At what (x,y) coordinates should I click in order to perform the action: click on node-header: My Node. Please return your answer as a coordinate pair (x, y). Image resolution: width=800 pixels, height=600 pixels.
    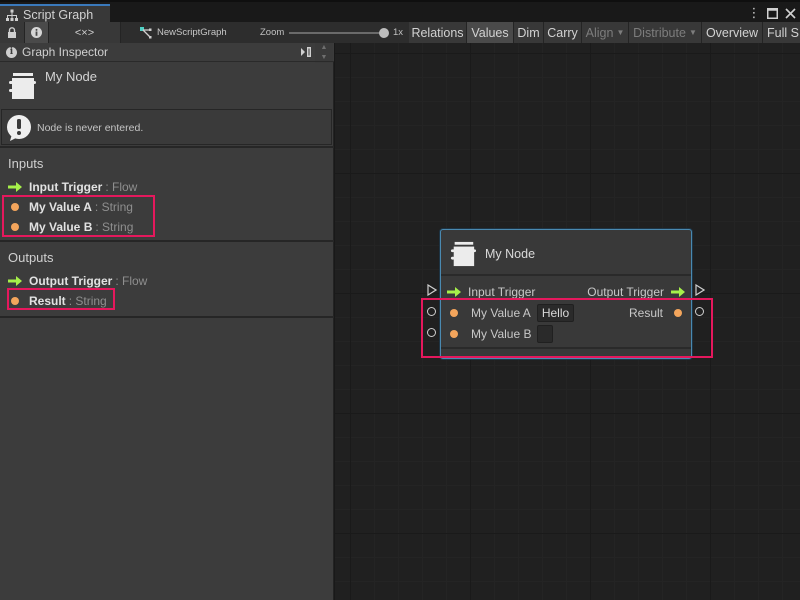
    Looking at the image, I should click on (566, 253).